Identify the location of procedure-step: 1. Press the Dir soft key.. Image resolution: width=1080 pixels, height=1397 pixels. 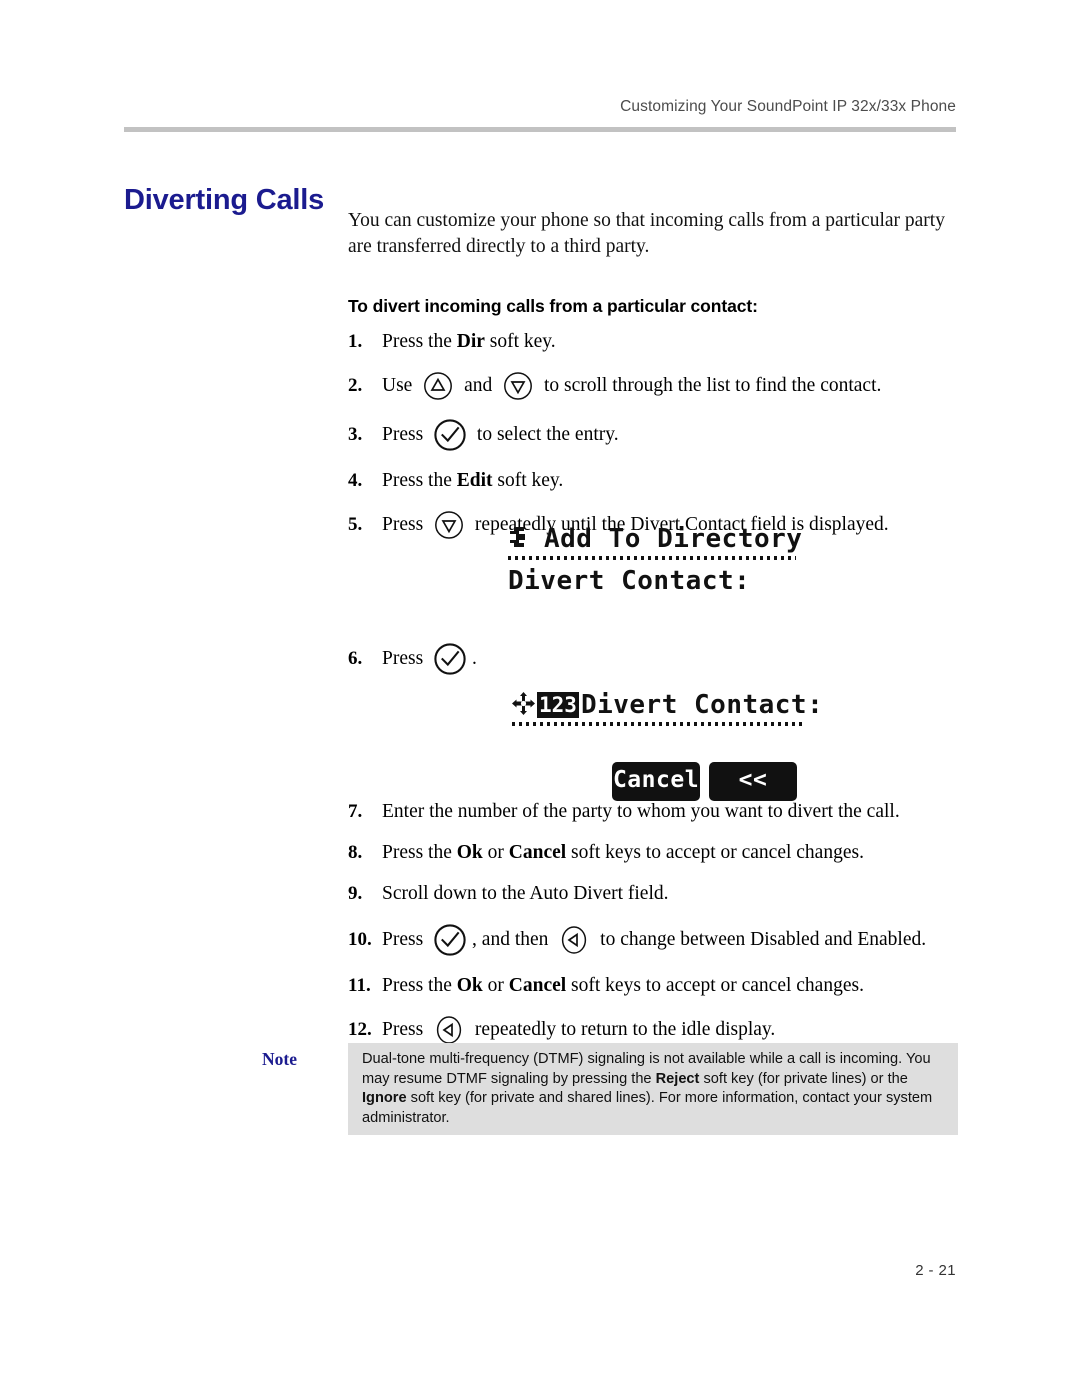
(658, 342).